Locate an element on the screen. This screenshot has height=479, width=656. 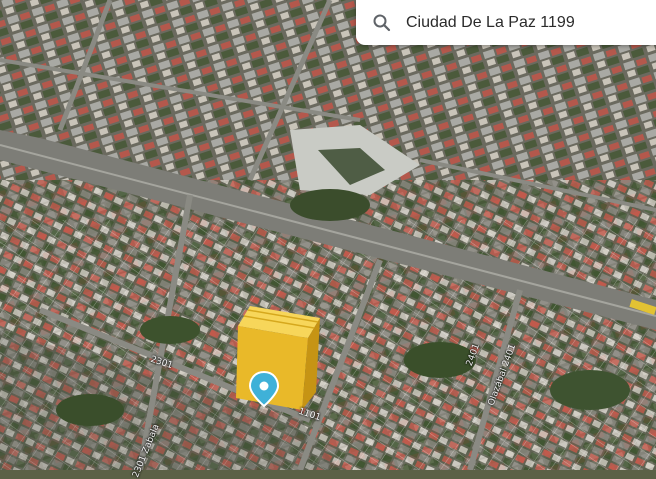
search-input is located at coordinates (526, 22).